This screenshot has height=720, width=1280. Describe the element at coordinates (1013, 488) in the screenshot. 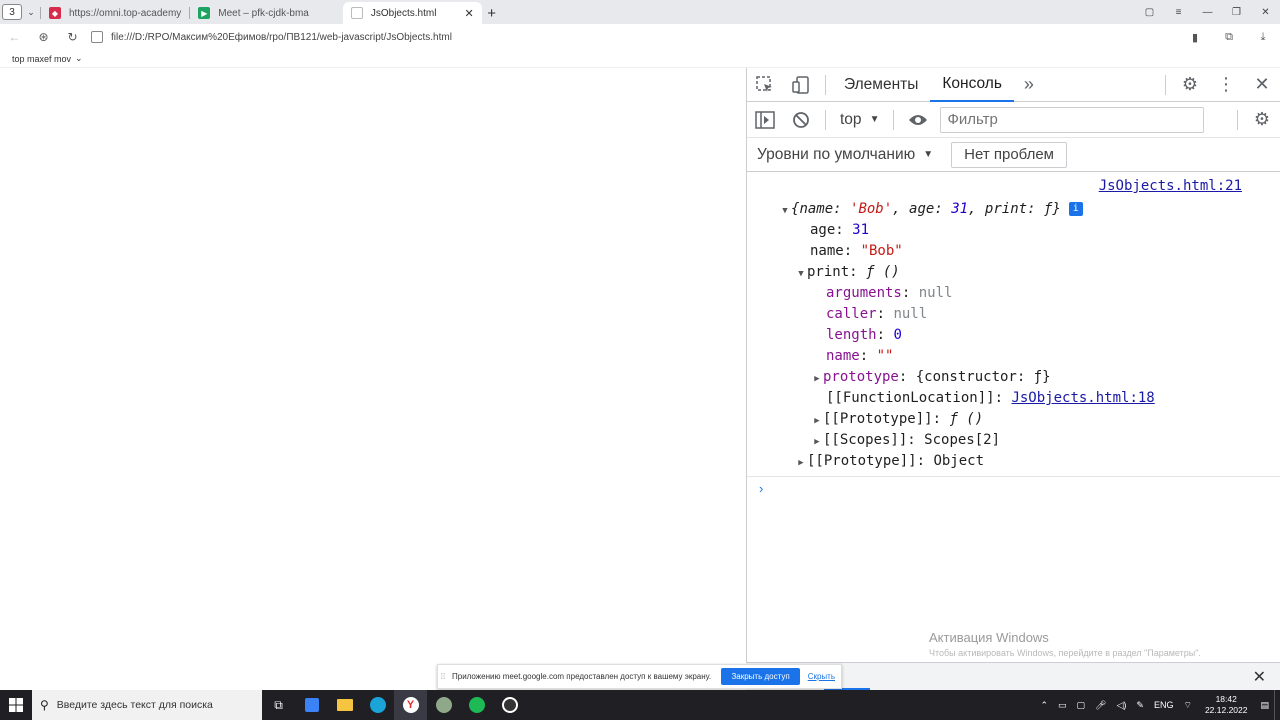

I see `console-prompt: ›` at that location.